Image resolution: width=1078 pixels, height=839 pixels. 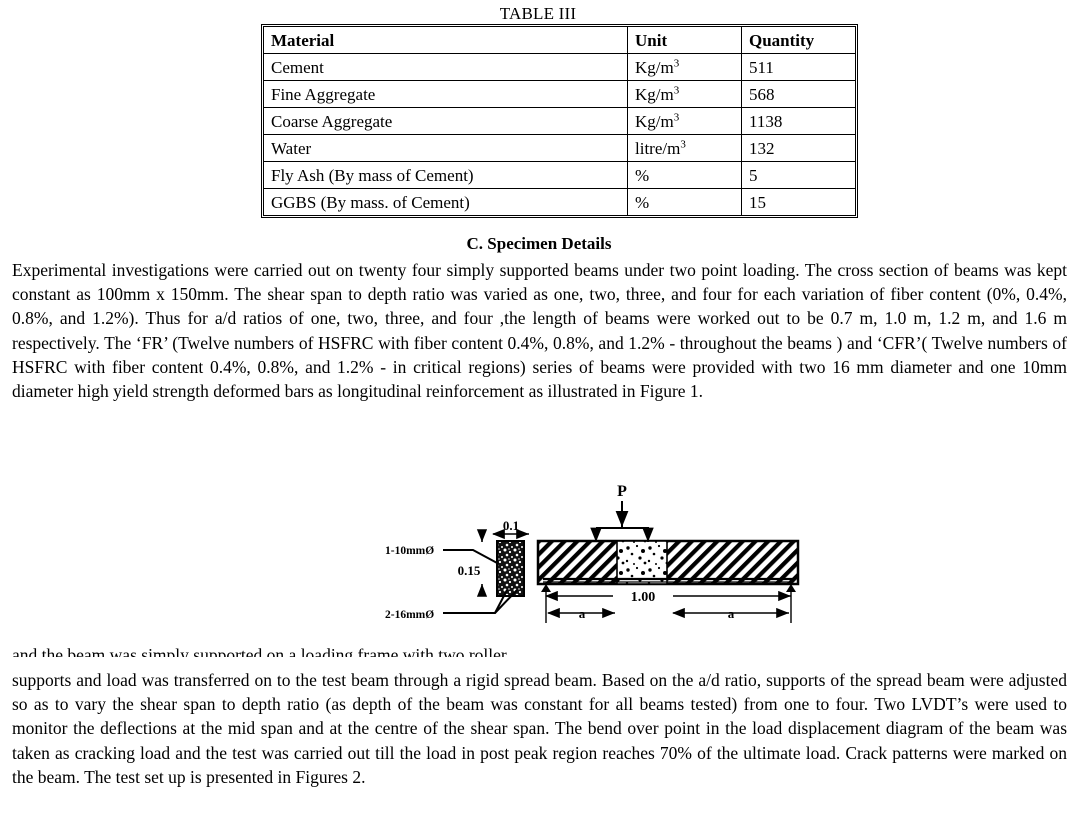 What do you see at coordinates (684, 40) in the screenshot?
I see `column-header-unit: Unit` at bounding box center [684, 40].